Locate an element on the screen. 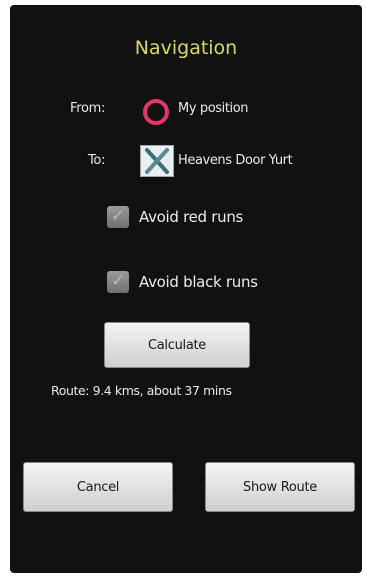  location-ring-icon is located at coordinates (156, 112).